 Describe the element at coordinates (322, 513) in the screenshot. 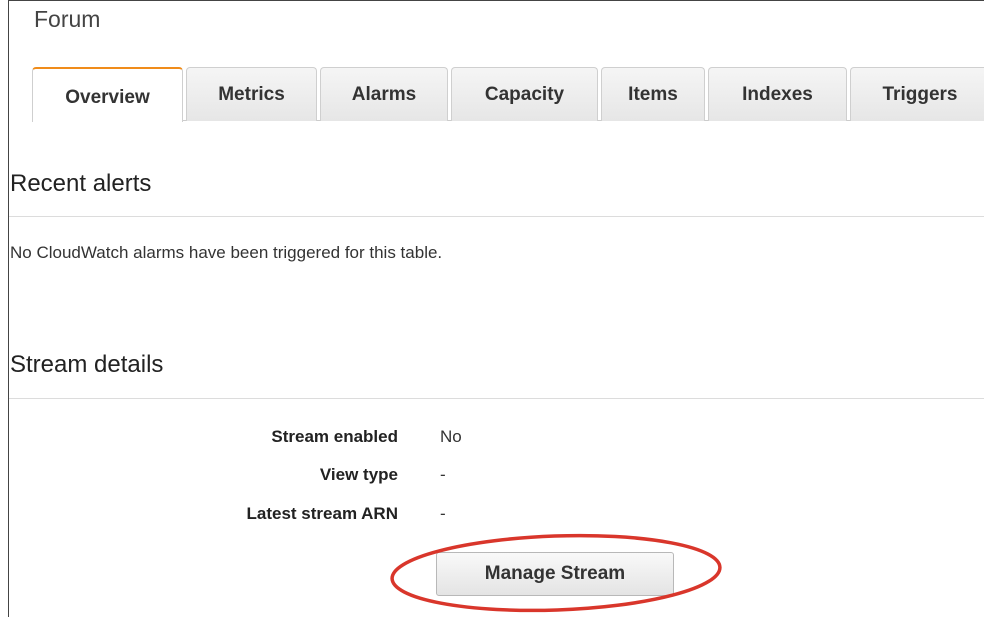

I see `latest-stream-arn-label: Latest stream ARN` at that location.